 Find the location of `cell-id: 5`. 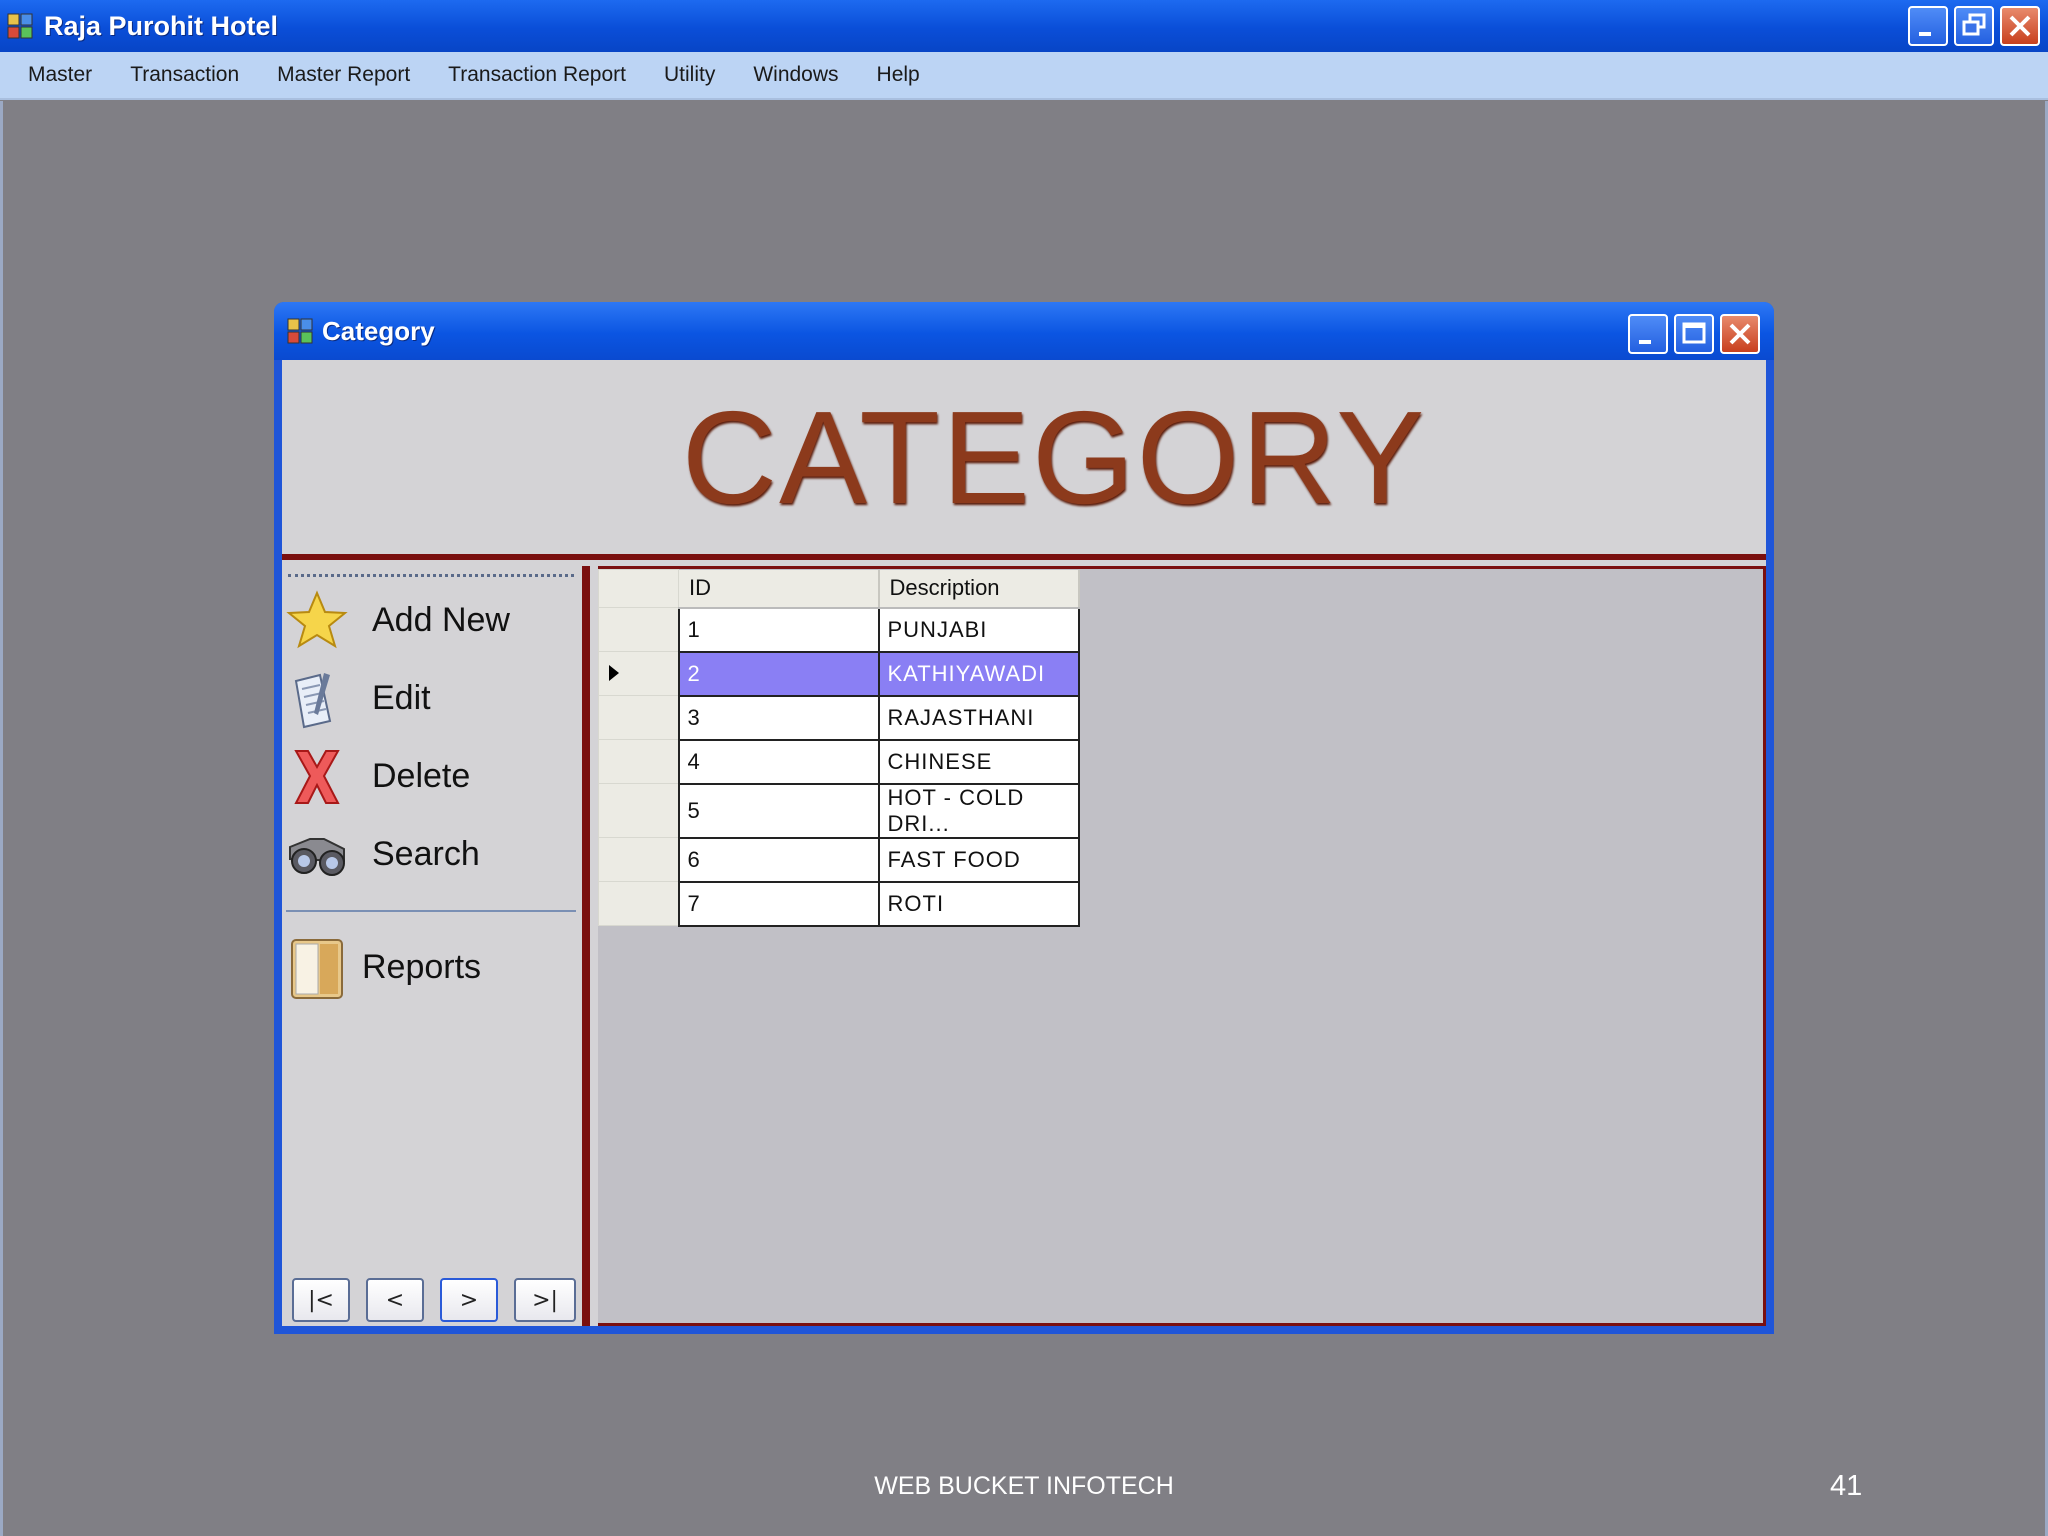

cell-id: 5 is located at coordinates (778, 810).